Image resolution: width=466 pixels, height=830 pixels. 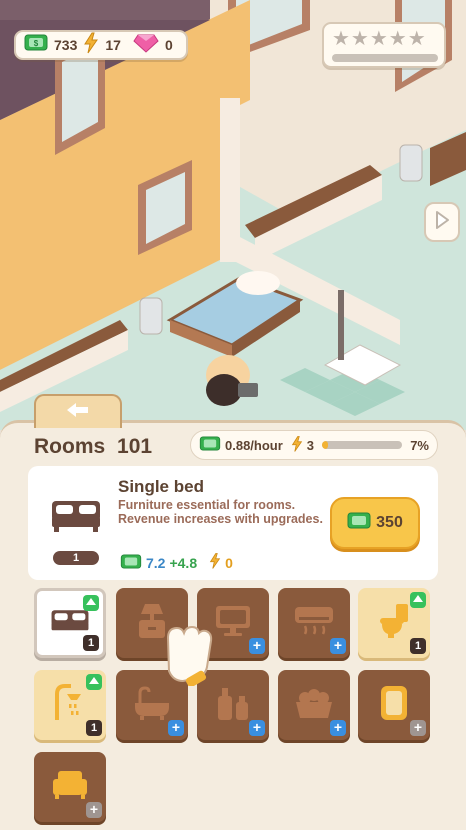 I want to click on furniture-slot-shower: 1, so click(x=70, y=705).